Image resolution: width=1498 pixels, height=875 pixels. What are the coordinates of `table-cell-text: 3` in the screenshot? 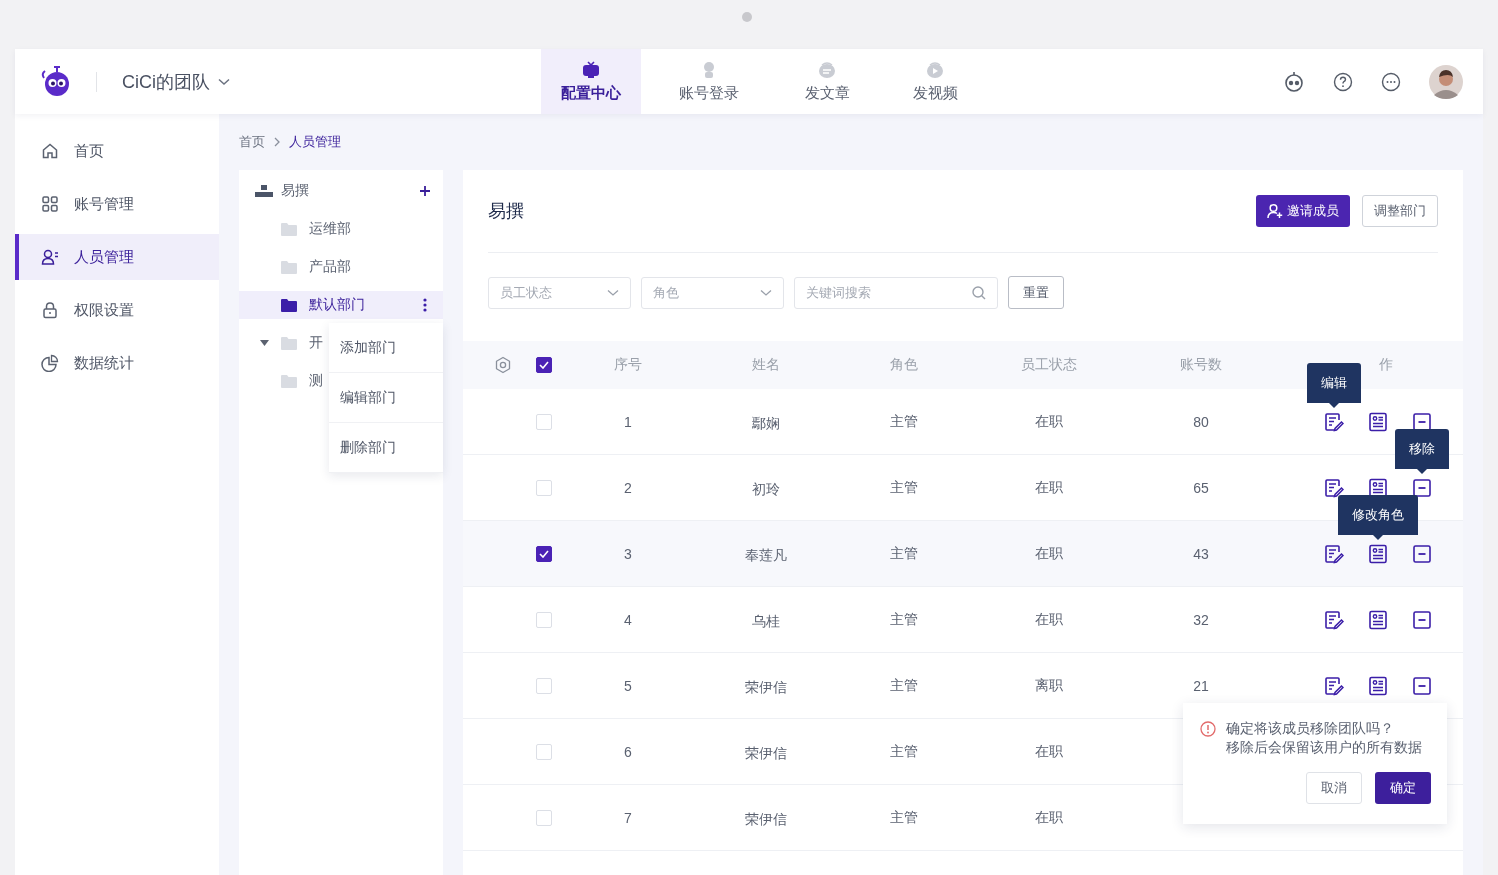 It's located at (628, 553).